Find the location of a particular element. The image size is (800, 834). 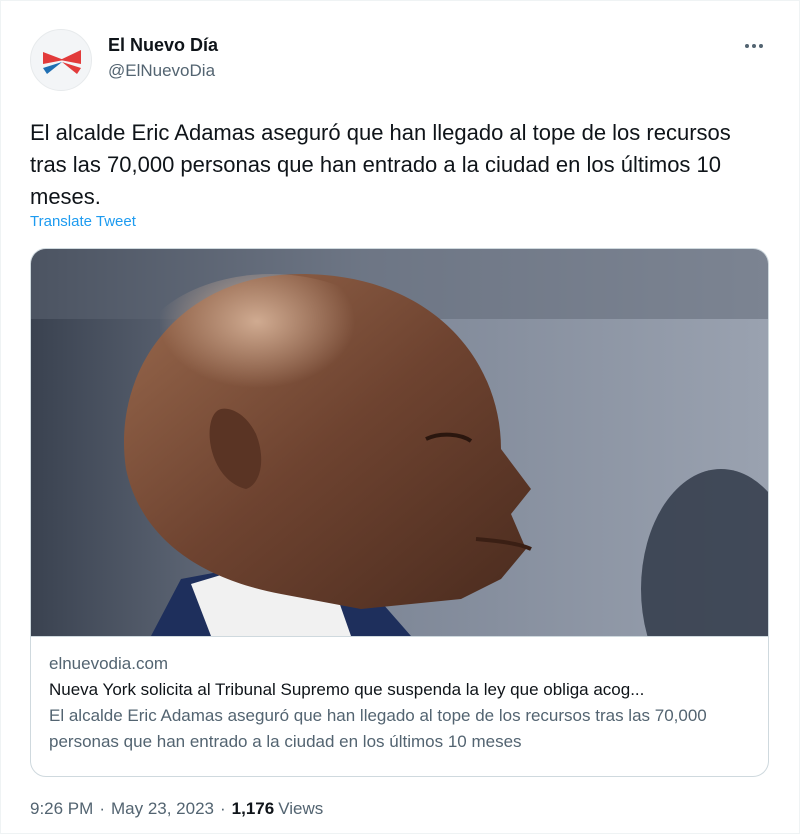

more-dots-icon is located at coordinates (747, 46).